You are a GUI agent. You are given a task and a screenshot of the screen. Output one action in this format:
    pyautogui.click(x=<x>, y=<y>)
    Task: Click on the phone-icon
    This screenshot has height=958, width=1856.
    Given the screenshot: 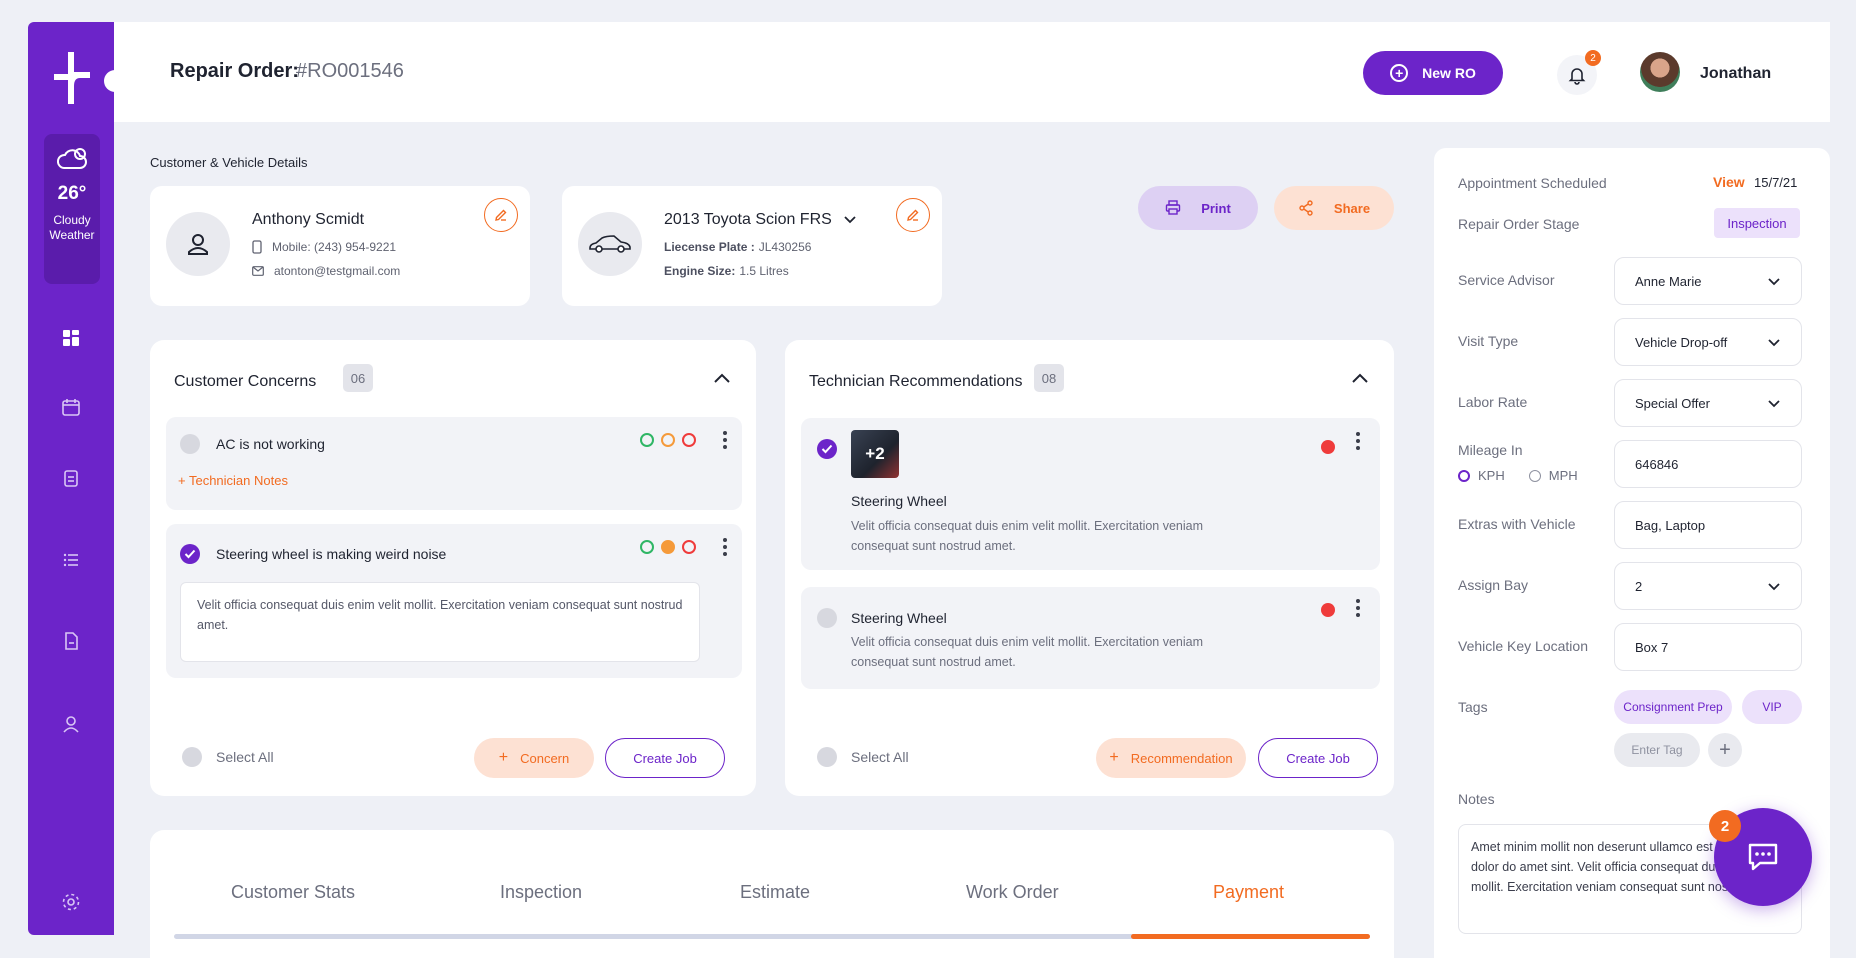 What is the action you would take?
    pyautogui.click(x=257, y=247)
    